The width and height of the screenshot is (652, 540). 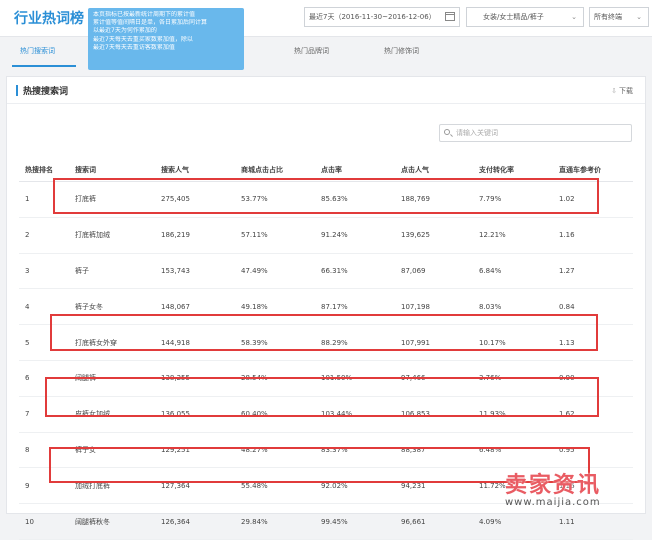 What do you see at coordinates (275, 235) in the screenshot?
I see `mall-click-share-cell: 57.11%` at bounding box center [275, 235].